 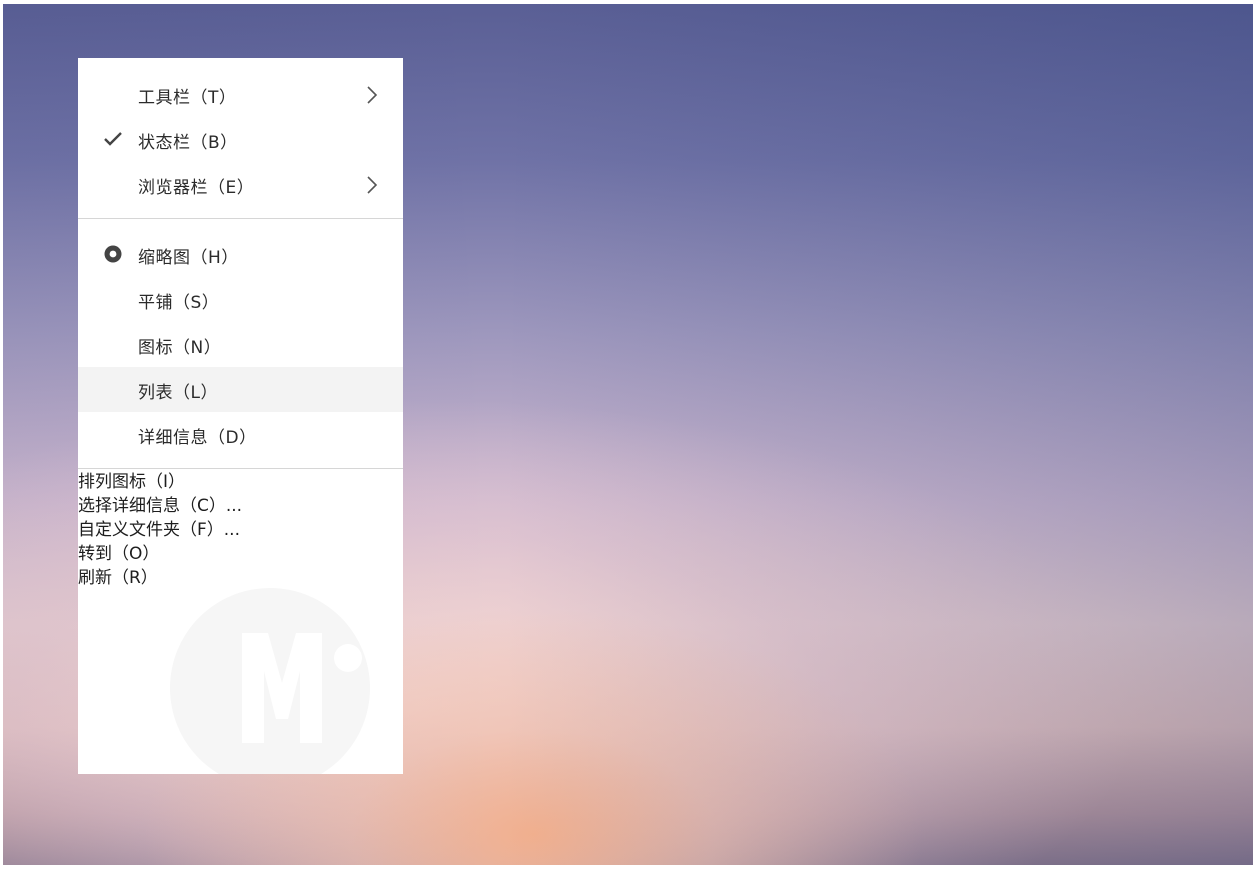 I want to click on menu-item-label: 浏览器栏（E）, so click(x=196, y=188).